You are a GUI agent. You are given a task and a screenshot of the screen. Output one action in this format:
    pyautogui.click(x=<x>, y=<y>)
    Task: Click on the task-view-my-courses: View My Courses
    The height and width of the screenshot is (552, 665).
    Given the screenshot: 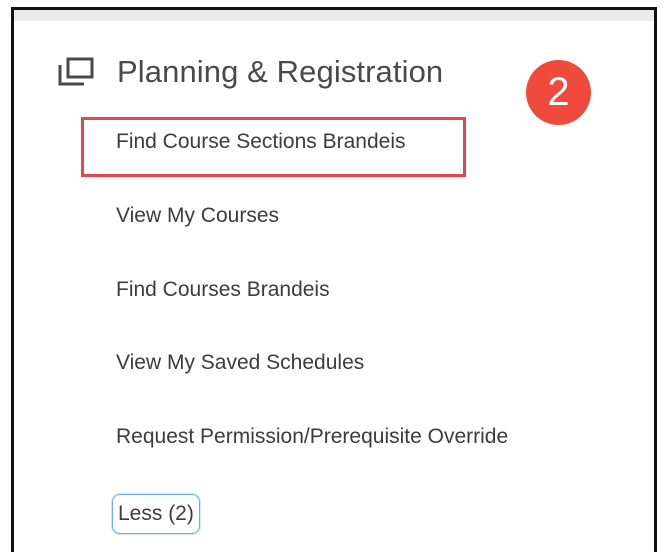 What is the action you would take?
    pyautogui.click(x=197, y=216)
    